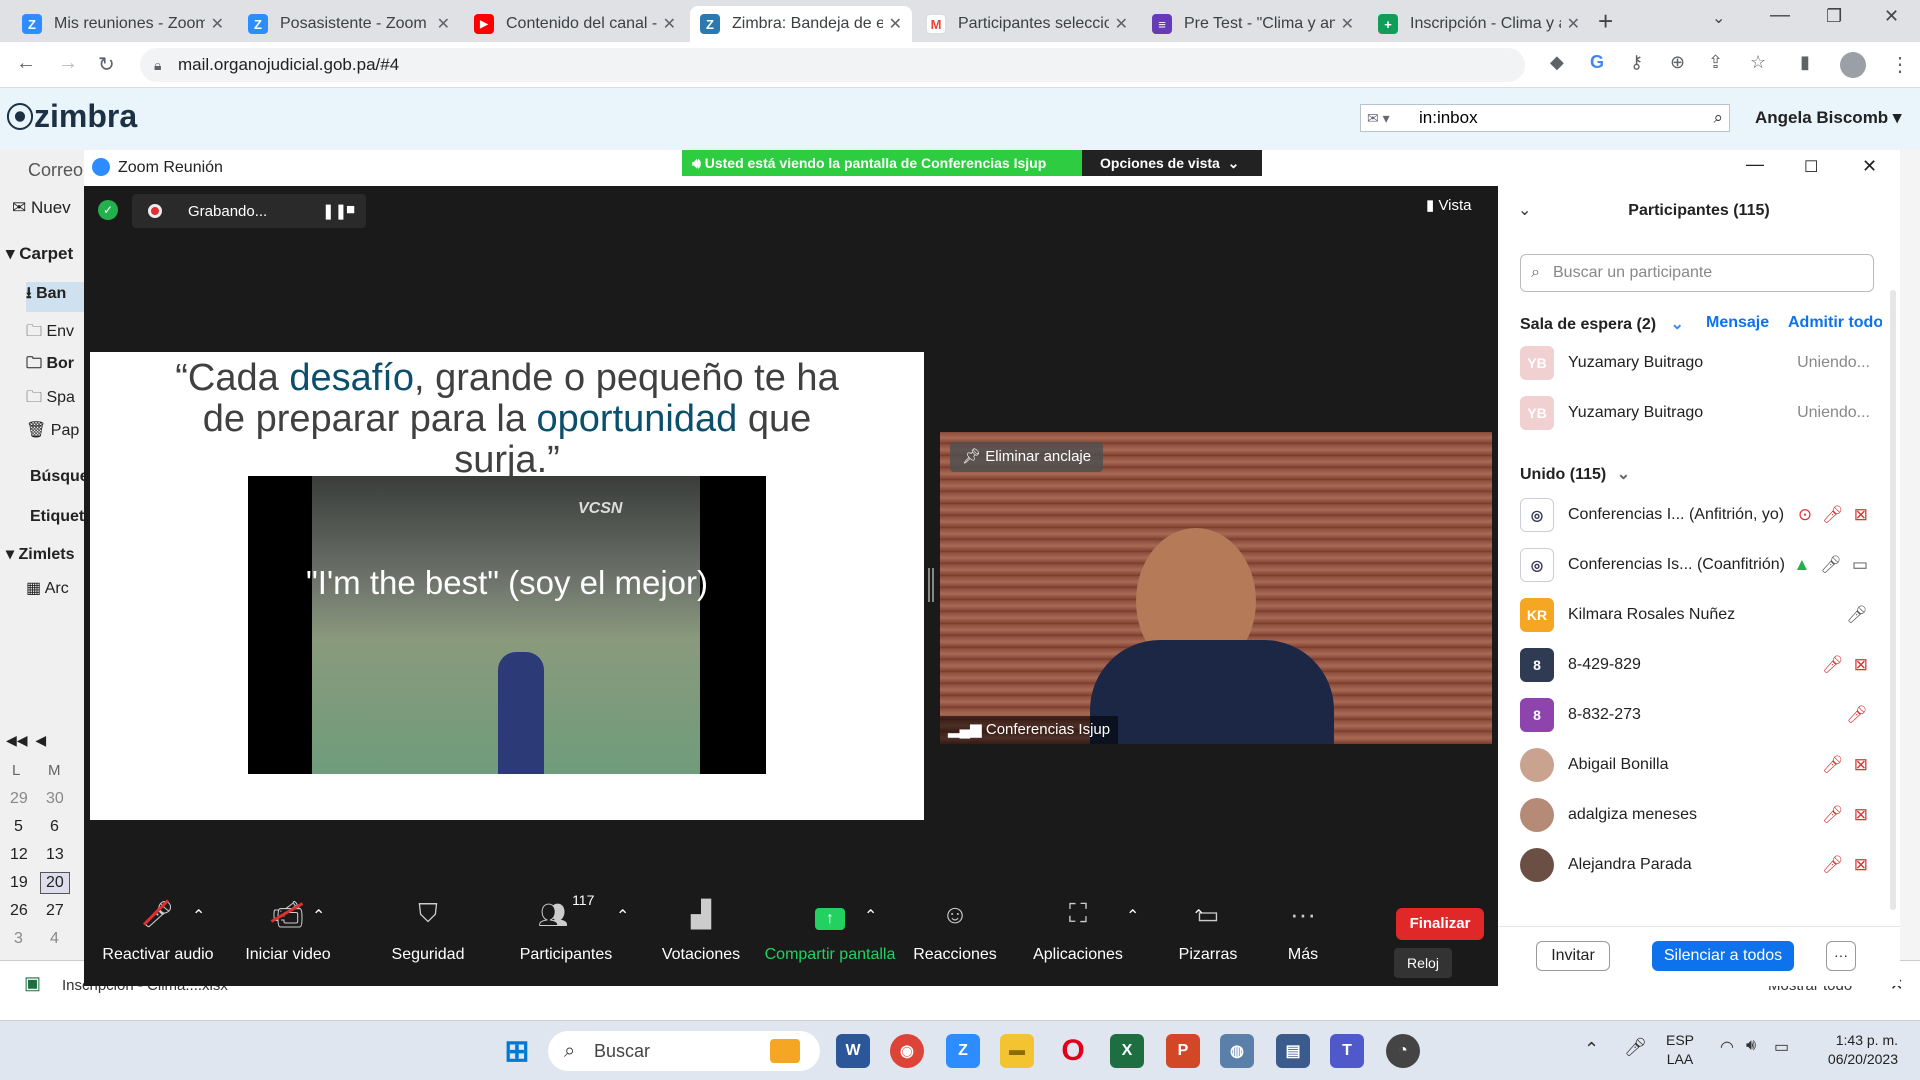 The width and height of the screenshot is (1920, 1080). Describe the element at coordinates (1853, 65) in the screenshot. I see `profile-avatar` at that location.